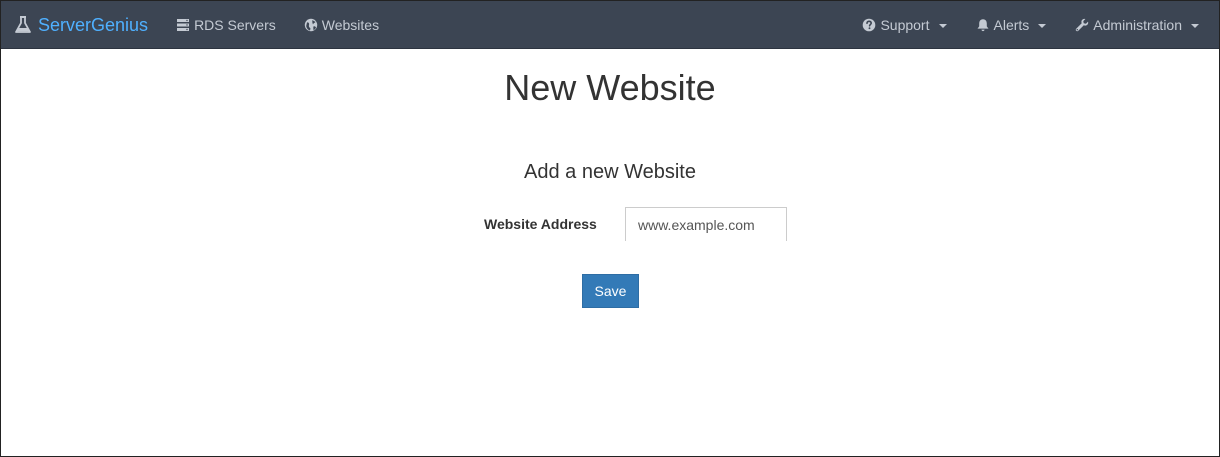 The image size is (1220, 457). Describe the element at coordinates (311, 25) in the screenshot. I see `globe-icon` at that location.